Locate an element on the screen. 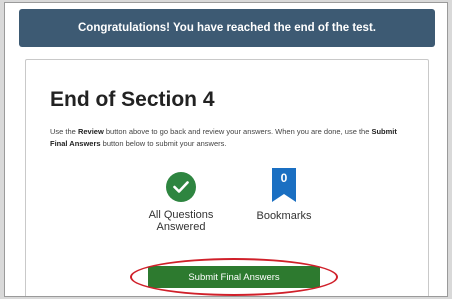 This screenshot has width=452, height=299. instructions-review-label: Review is located at coordinates (90, 131).